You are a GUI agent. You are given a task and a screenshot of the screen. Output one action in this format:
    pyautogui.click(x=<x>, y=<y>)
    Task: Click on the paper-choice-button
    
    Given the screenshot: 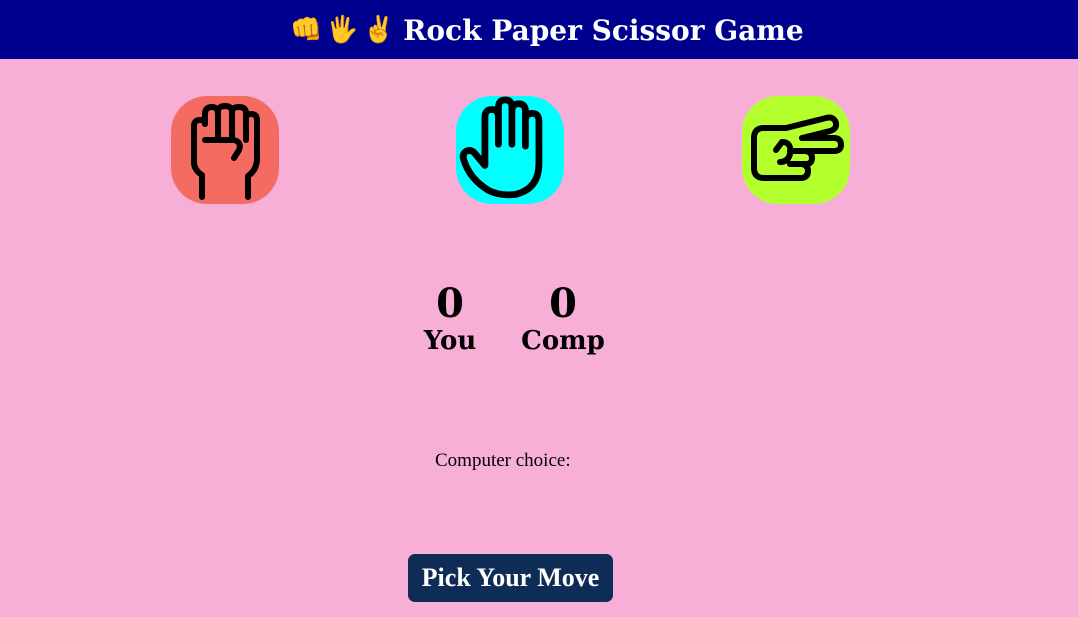 What is the action you would take?
    pyautogui.click(x=510, y=150)
    